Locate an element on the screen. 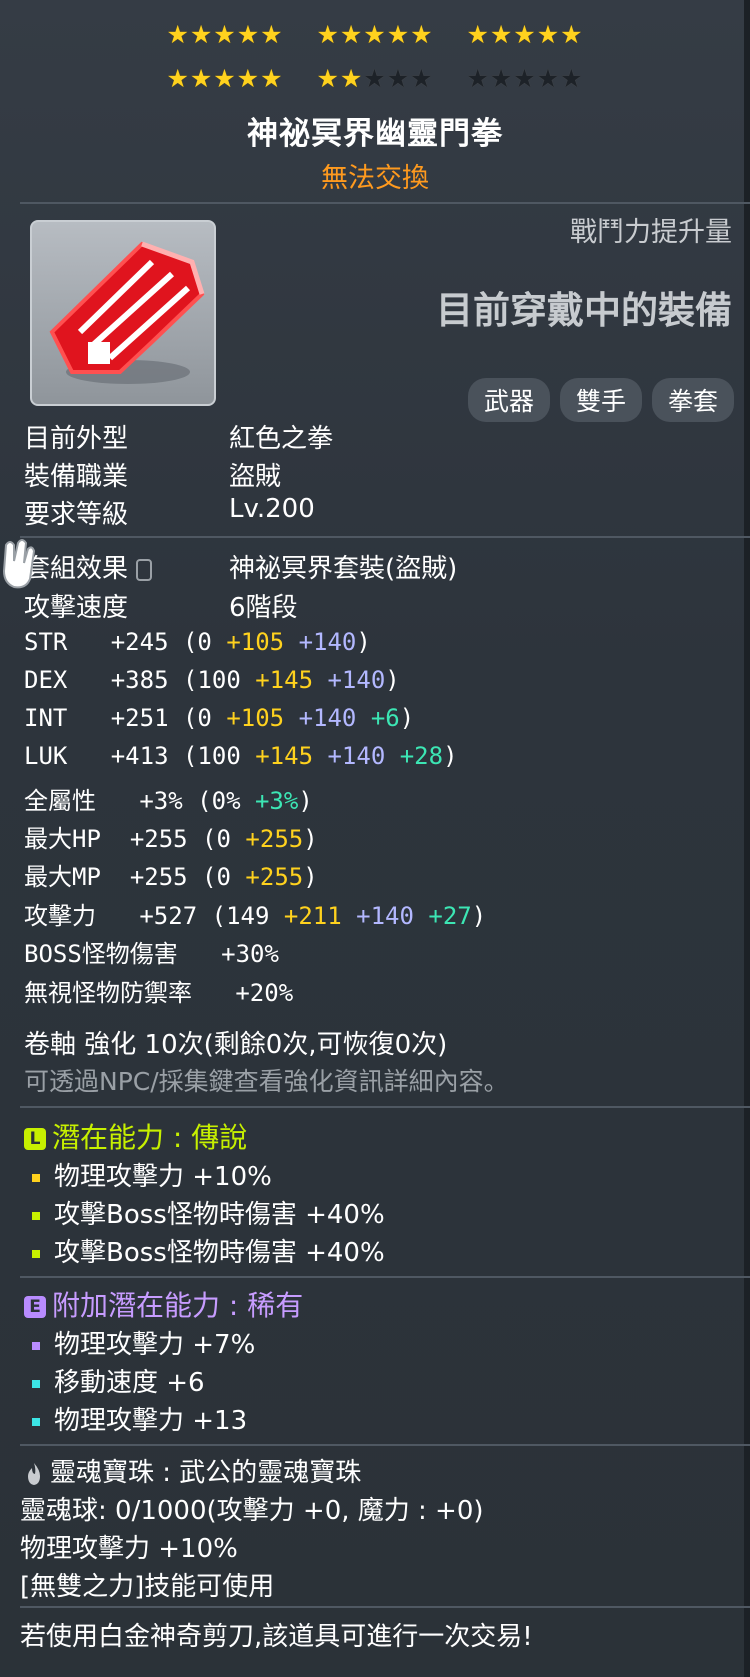 The height and width of the screenshot is (1677, 750). item-name: 神祕冥界幽靈門拳 is located at coordinates (375, 134).